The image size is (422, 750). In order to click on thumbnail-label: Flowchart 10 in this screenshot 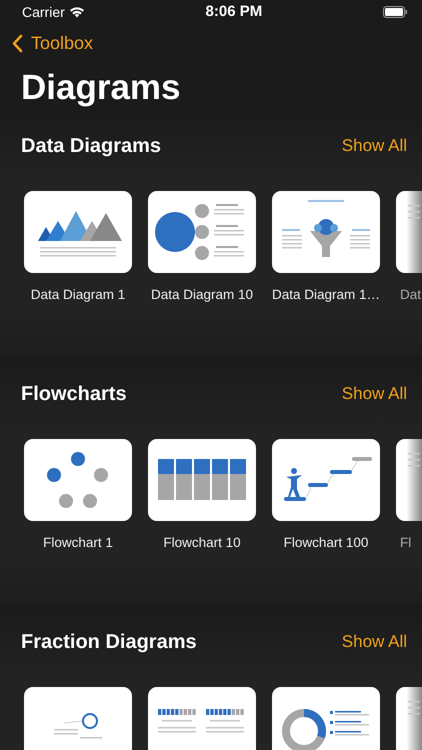, I will do `click(202, 543)`.